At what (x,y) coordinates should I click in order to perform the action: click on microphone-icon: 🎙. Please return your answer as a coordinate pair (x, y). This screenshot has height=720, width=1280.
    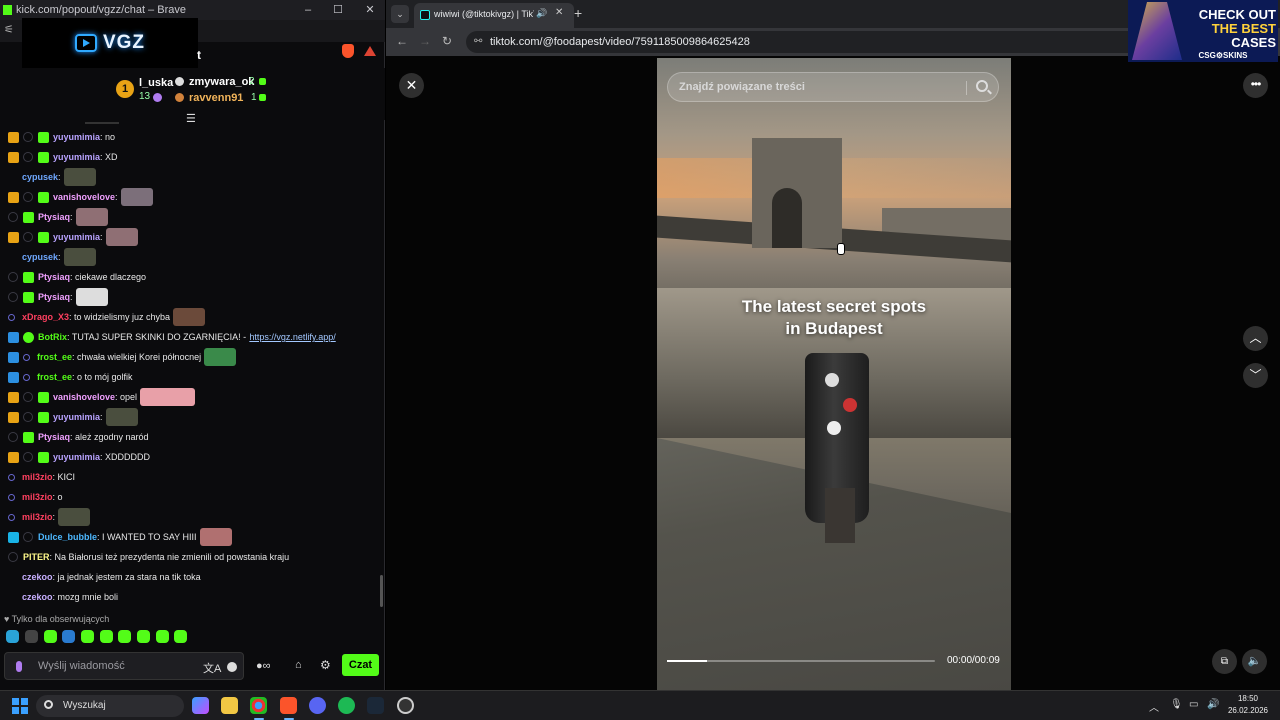
    Looking at the image, I should click on (1176, 704).